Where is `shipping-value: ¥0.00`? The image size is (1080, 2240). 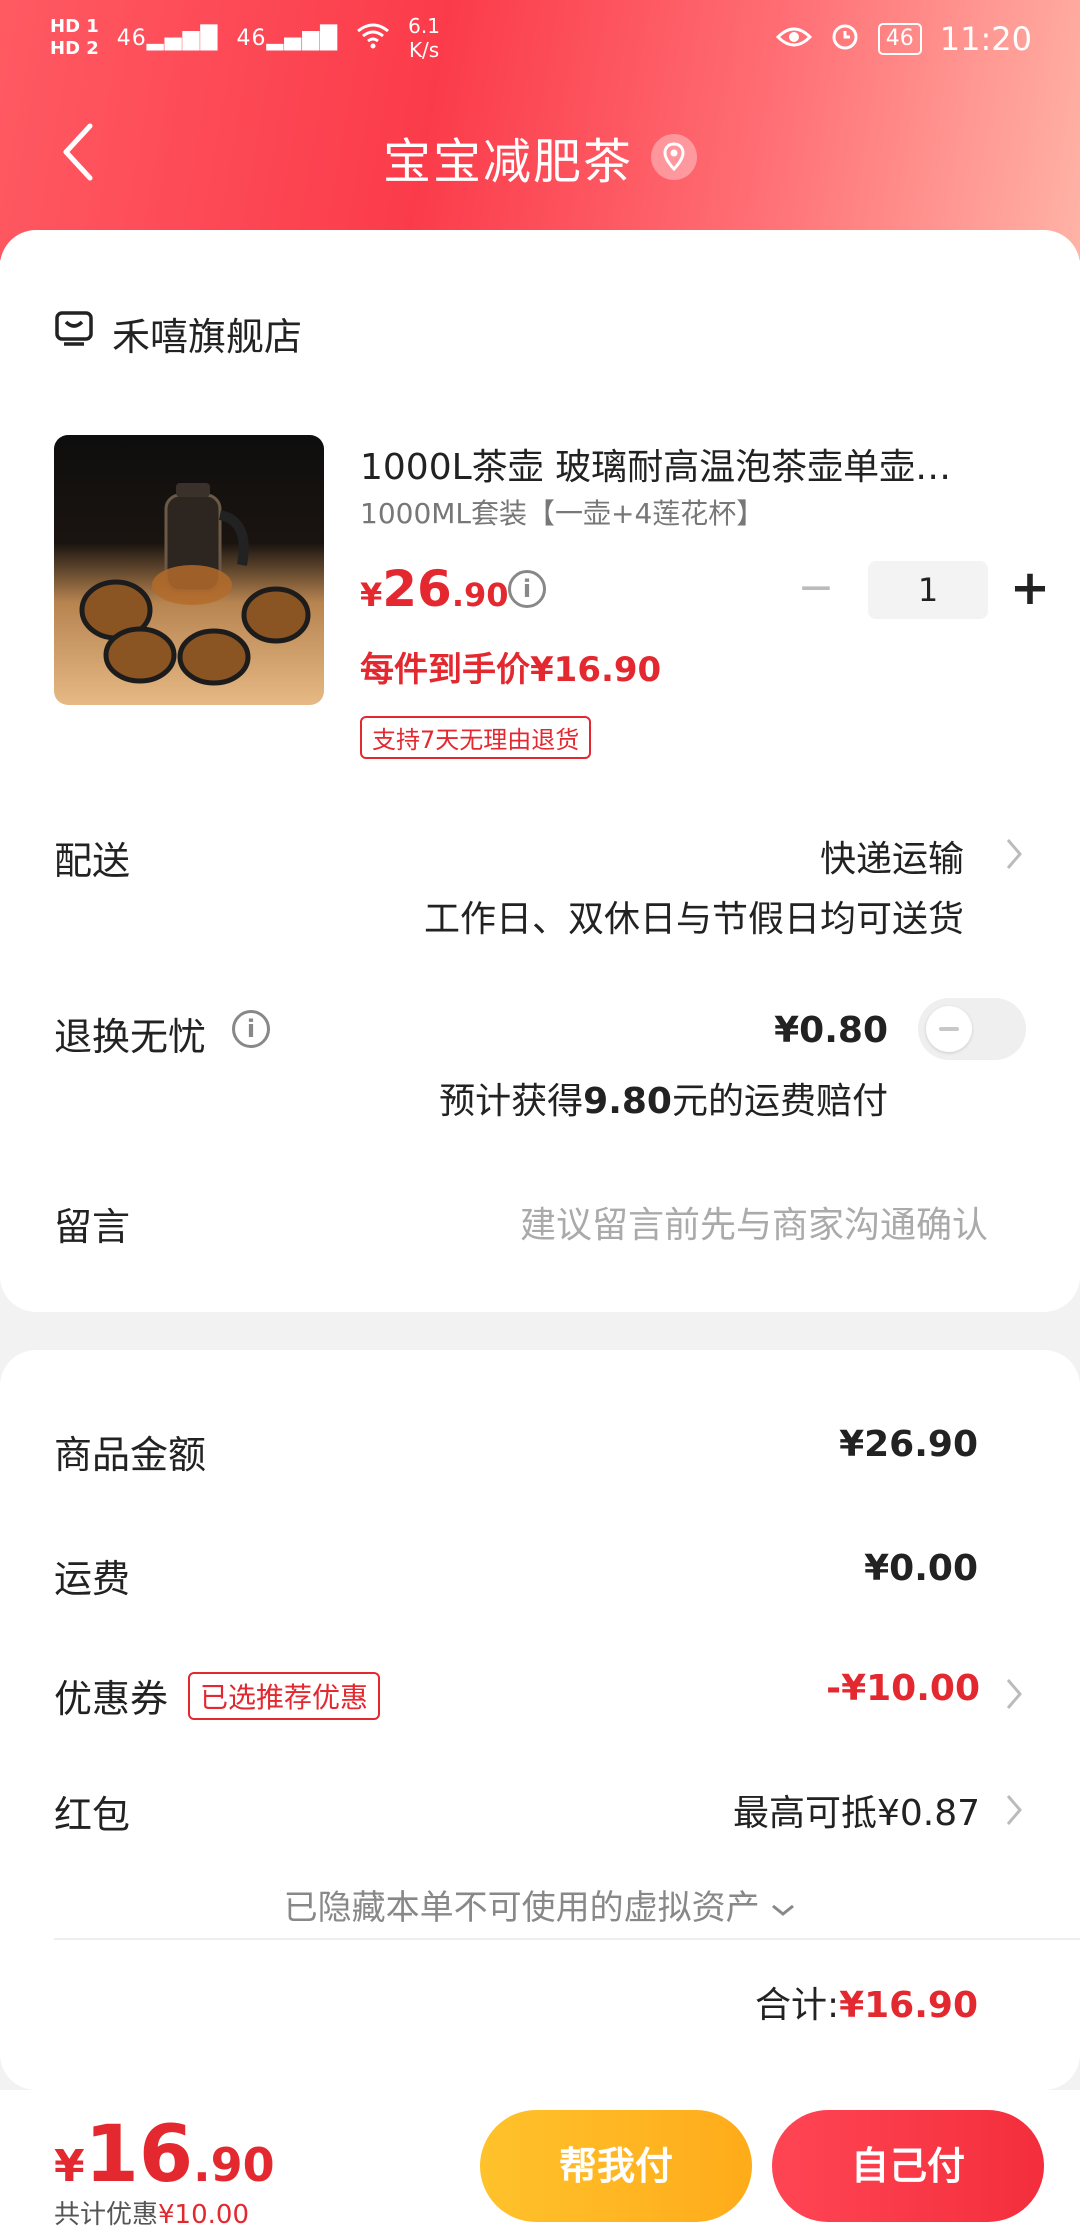 shipping-value: ¥0.00 is located at coordinates (921, 1568).